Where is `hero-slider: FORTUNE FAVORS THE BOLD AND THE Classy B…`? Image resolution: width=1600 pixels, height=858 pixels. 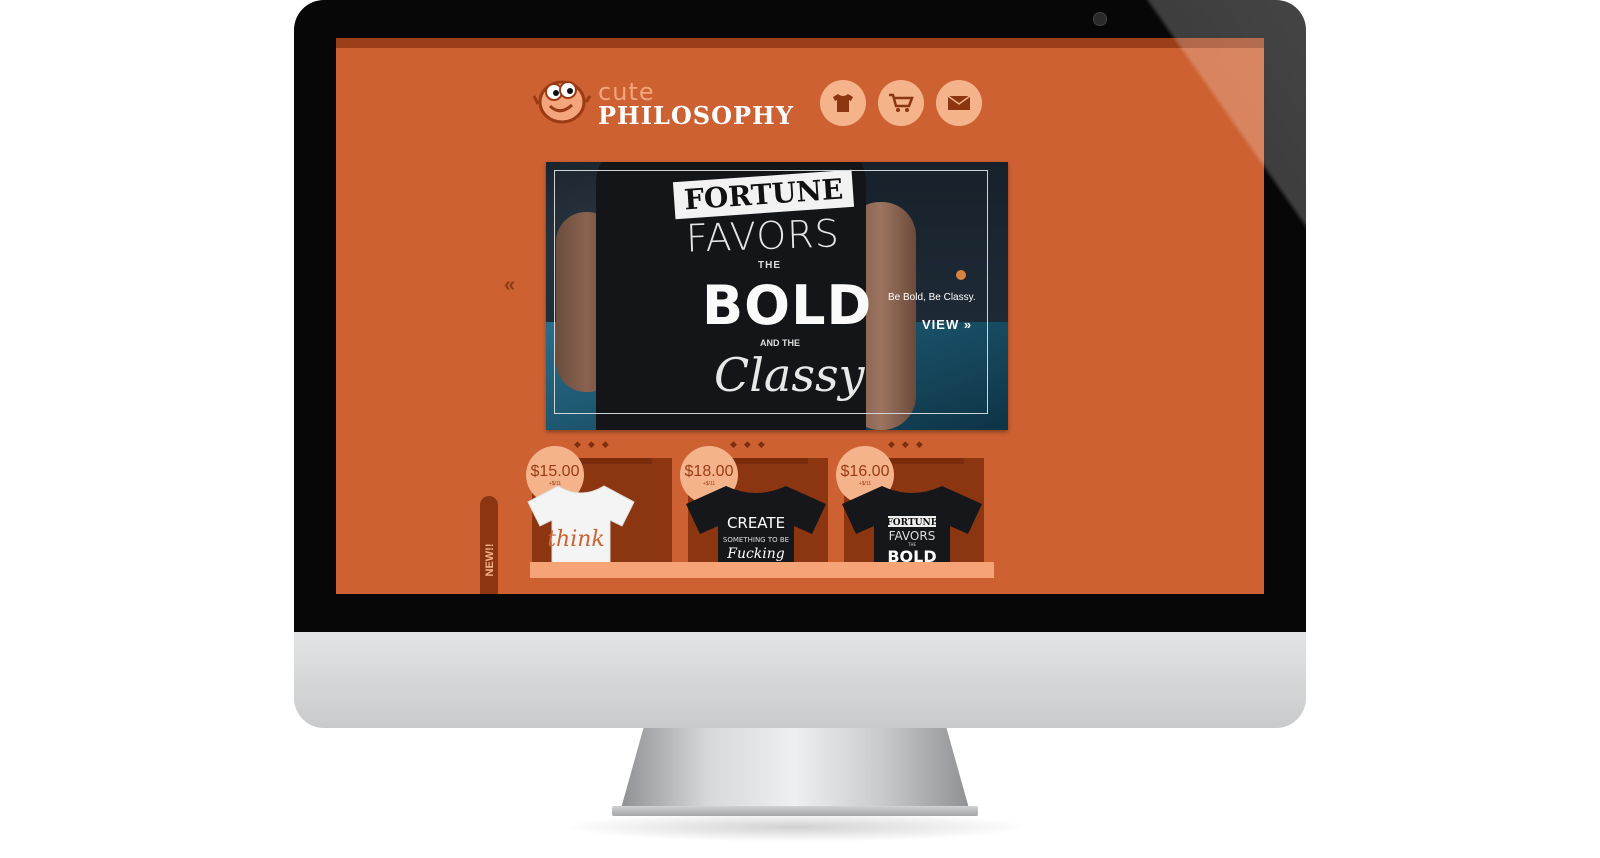 hero-slider: FORTUNE FAVORS THE BOLD AND THE Classy B… is located at coordinates (777, 296).